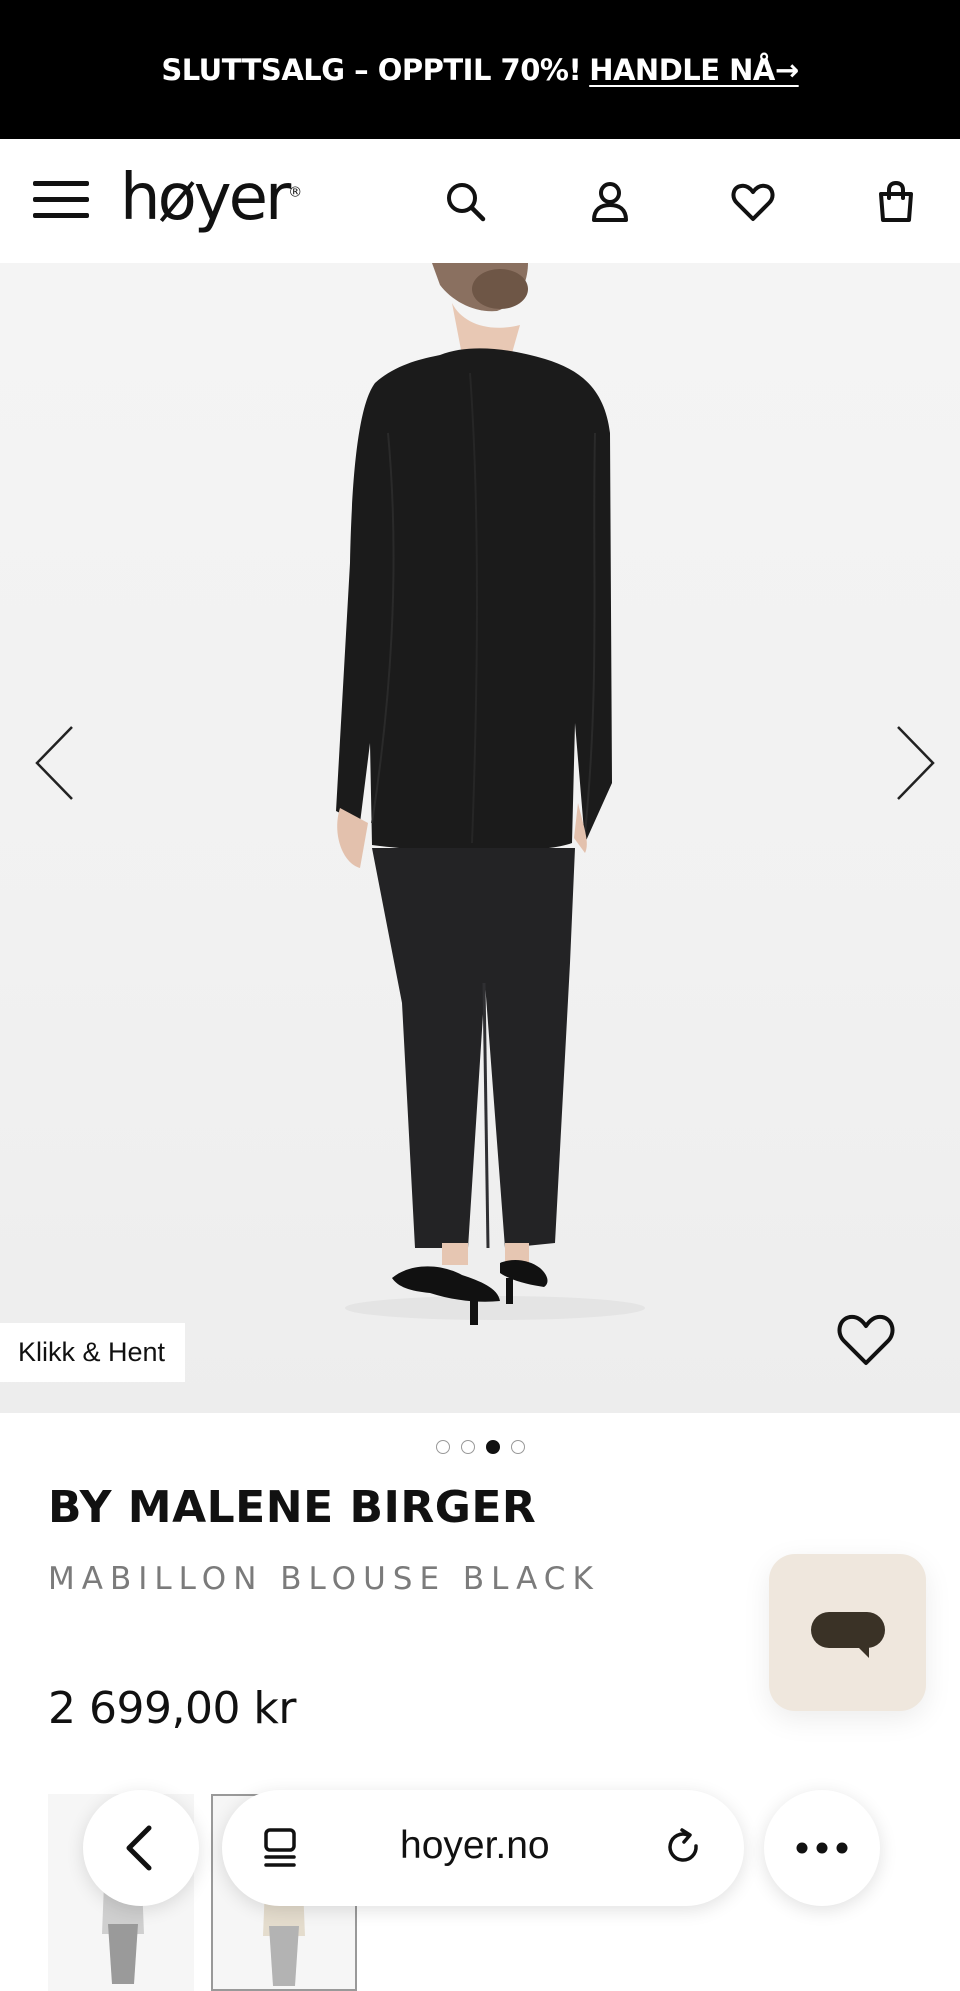 Image resolution: width=960 pixels, height=1991 pixels. I want to click on logo: høyer®, so click(211, 198).